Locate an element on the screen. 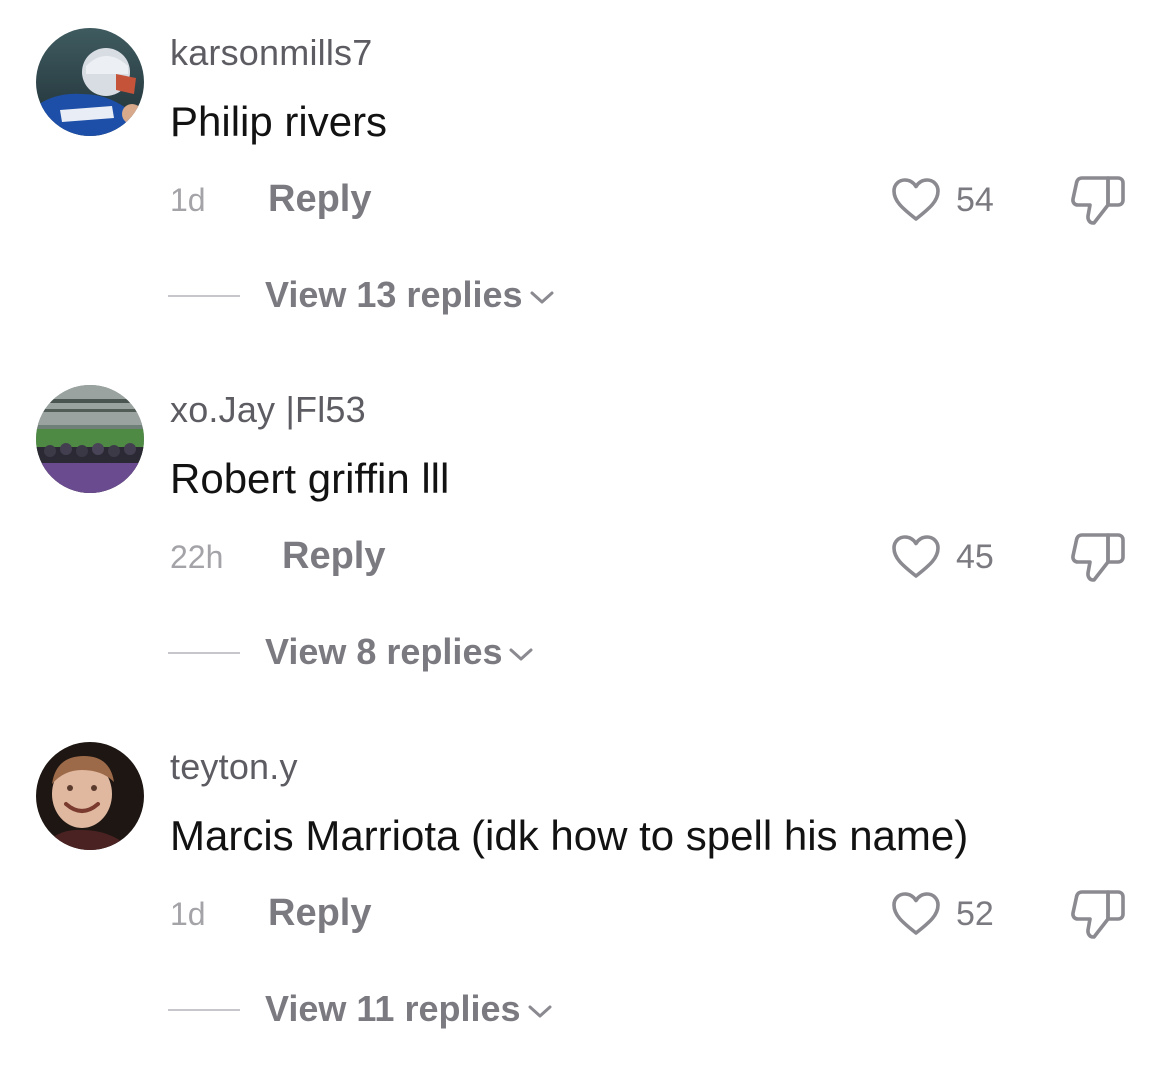  comment-text: Robert griffin lll is located at coordinates (310, 478).